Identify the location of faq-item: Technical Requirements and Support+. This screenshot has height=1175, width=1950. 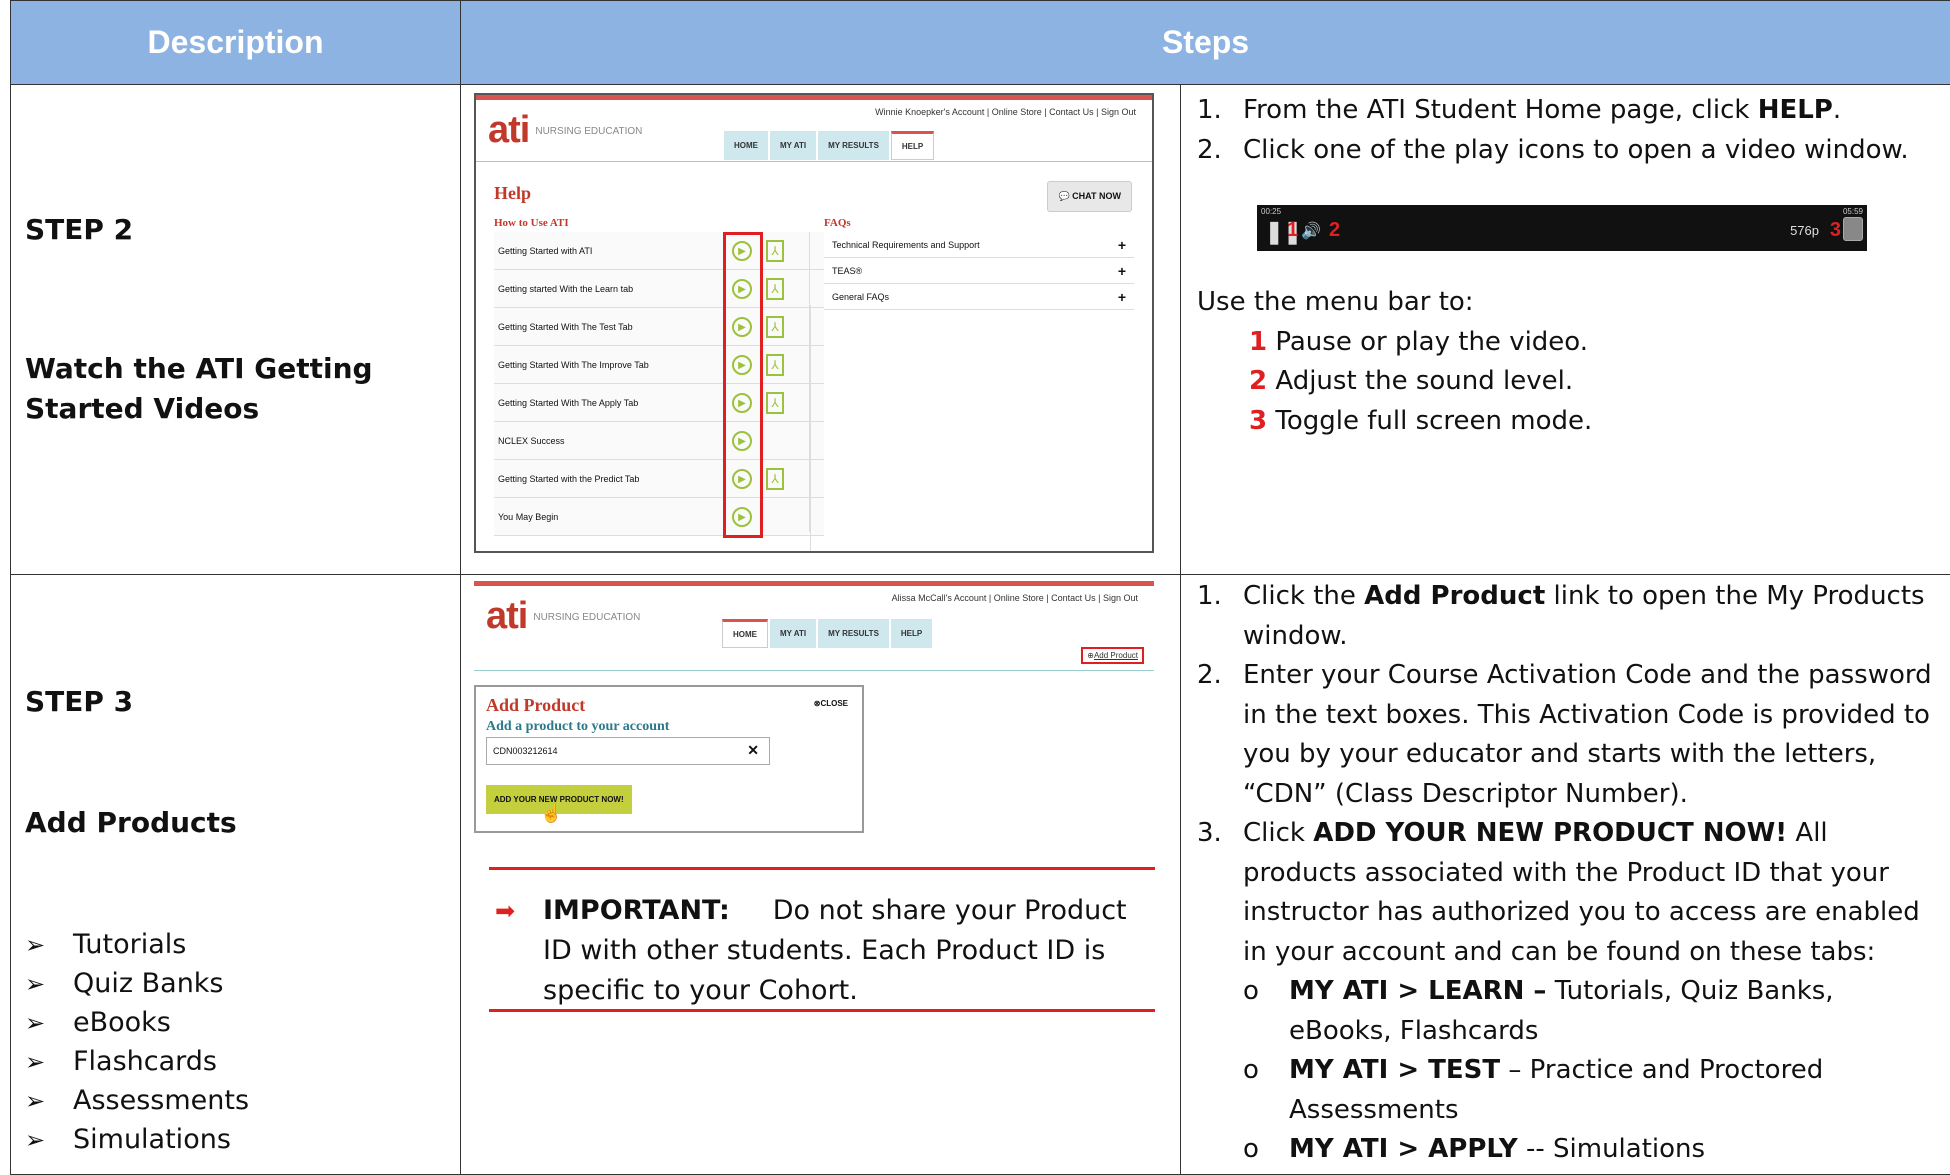
(979, 245).